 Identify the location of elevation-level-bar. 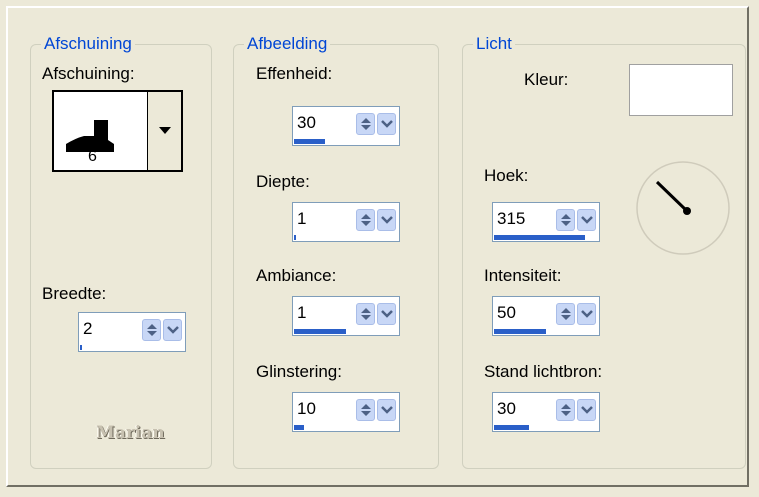
(511, 427).